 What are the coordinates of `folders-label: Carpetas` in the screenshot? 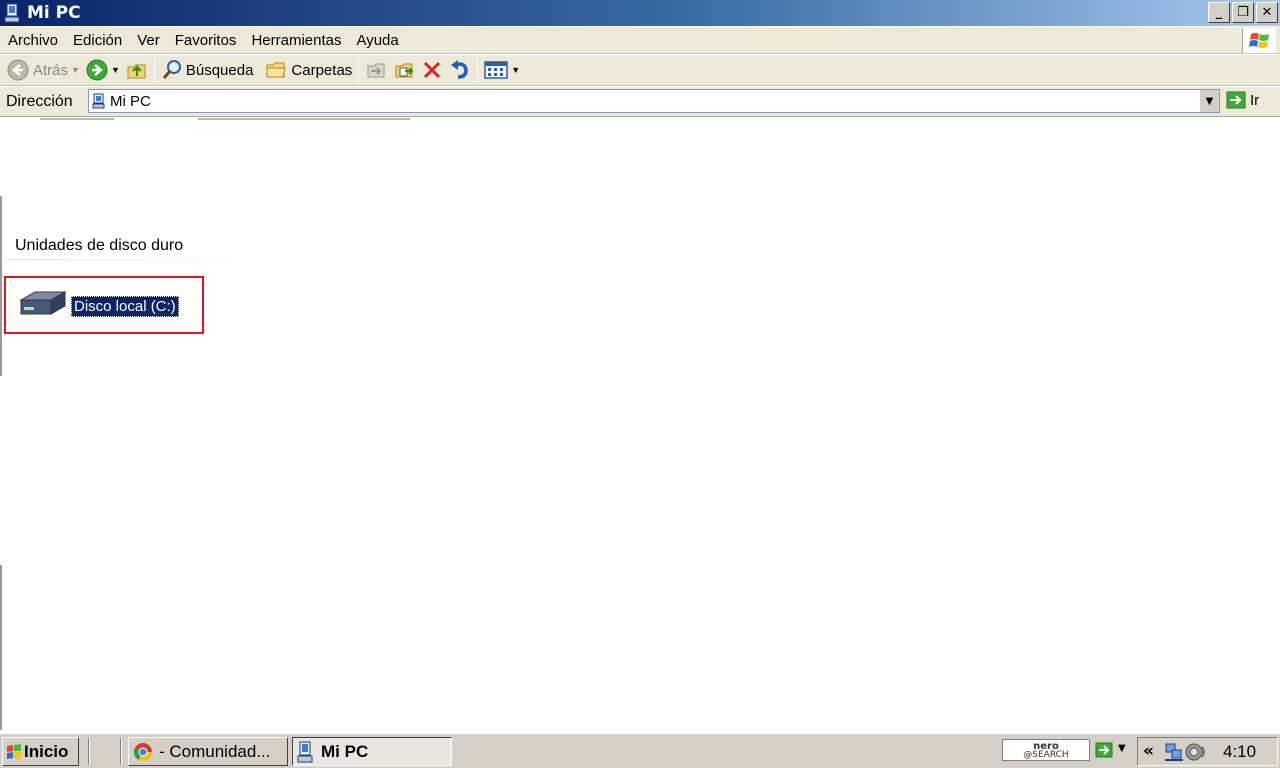 It's located at (322, 70).